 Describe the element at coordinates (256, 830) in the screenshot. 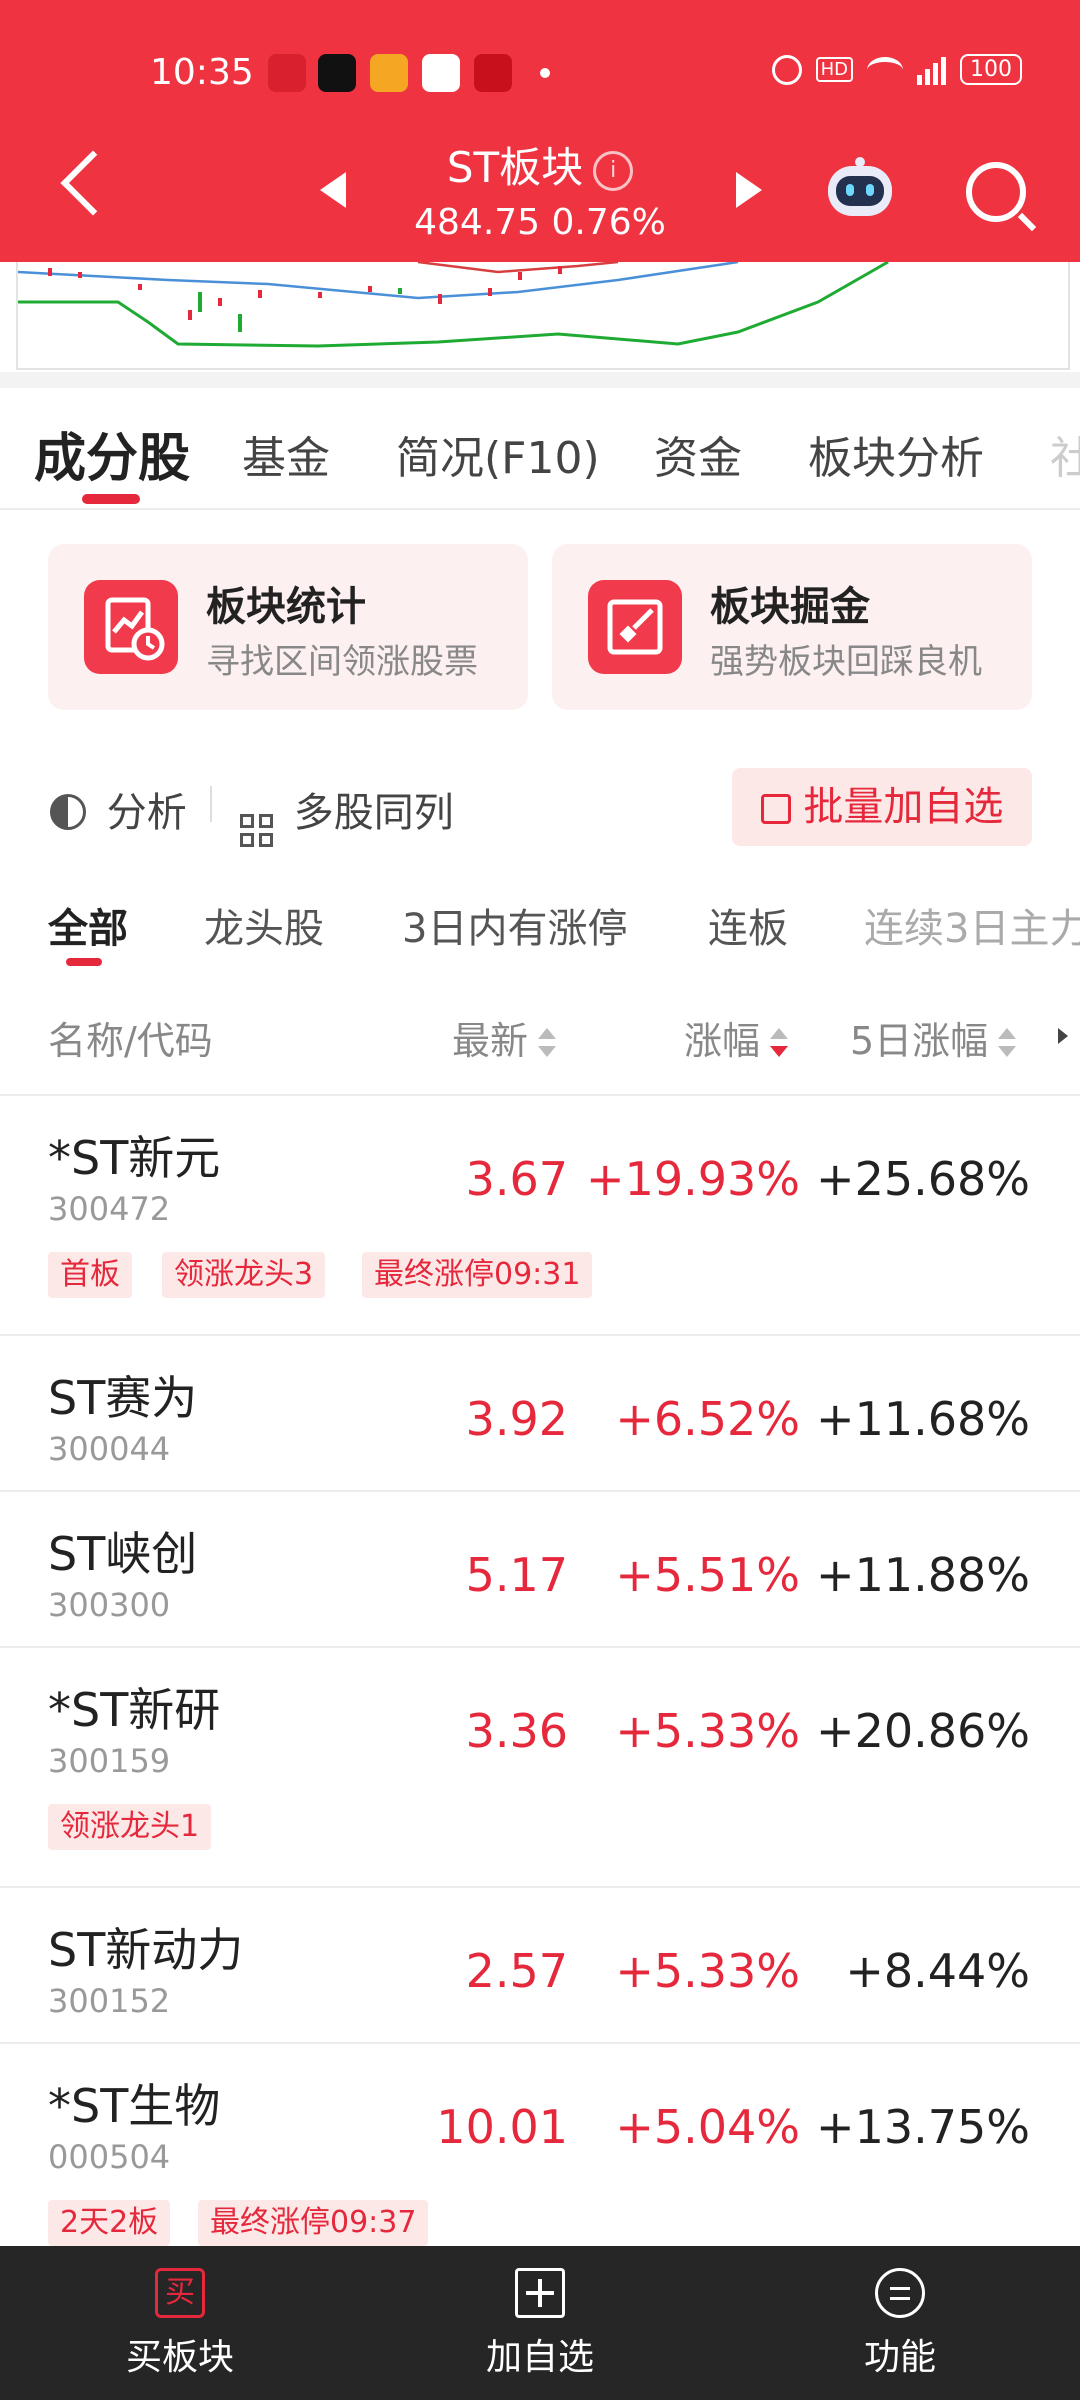

I see `grid-icon` at that location.